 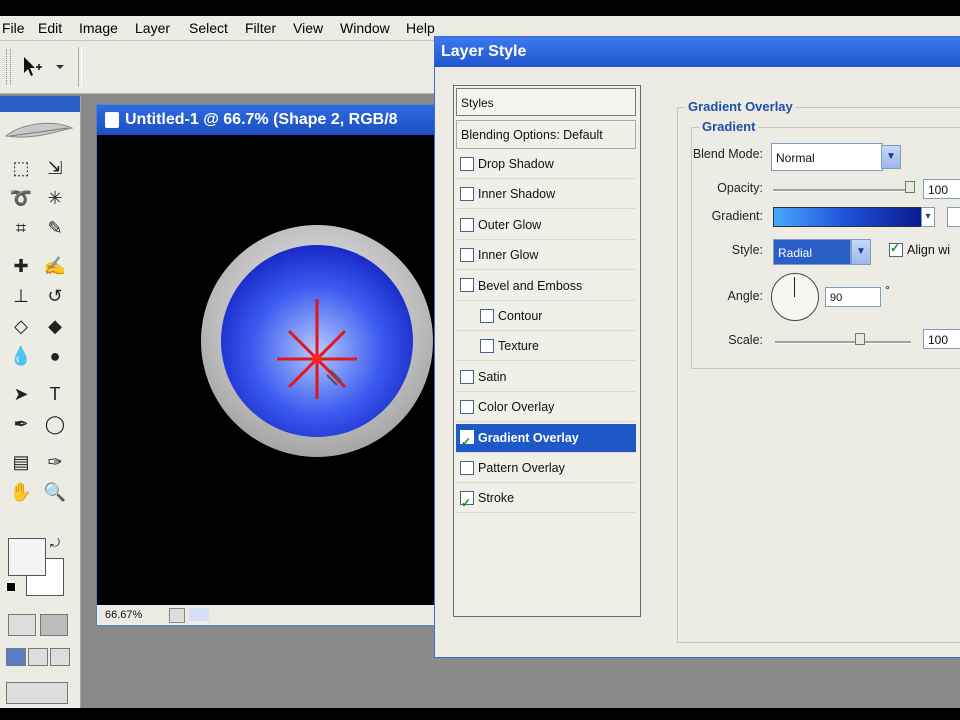 What do you see at coordinates (55, 462) in the screenshot?
I see `eyedropper-icon: ✑` at bounding box center [55, 462].